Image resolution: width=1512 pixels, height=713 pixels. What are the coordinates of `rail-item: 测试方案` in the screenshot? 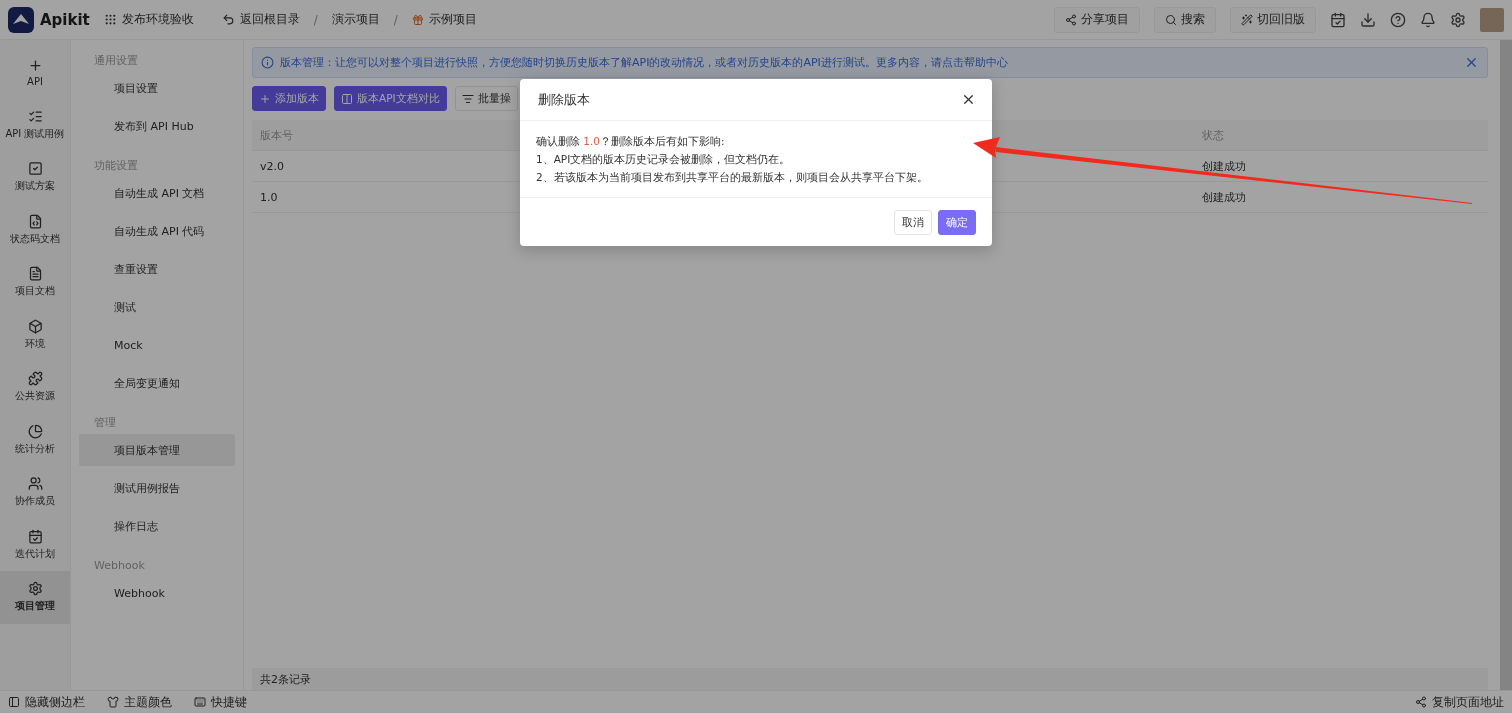 It's located at (35, 177).